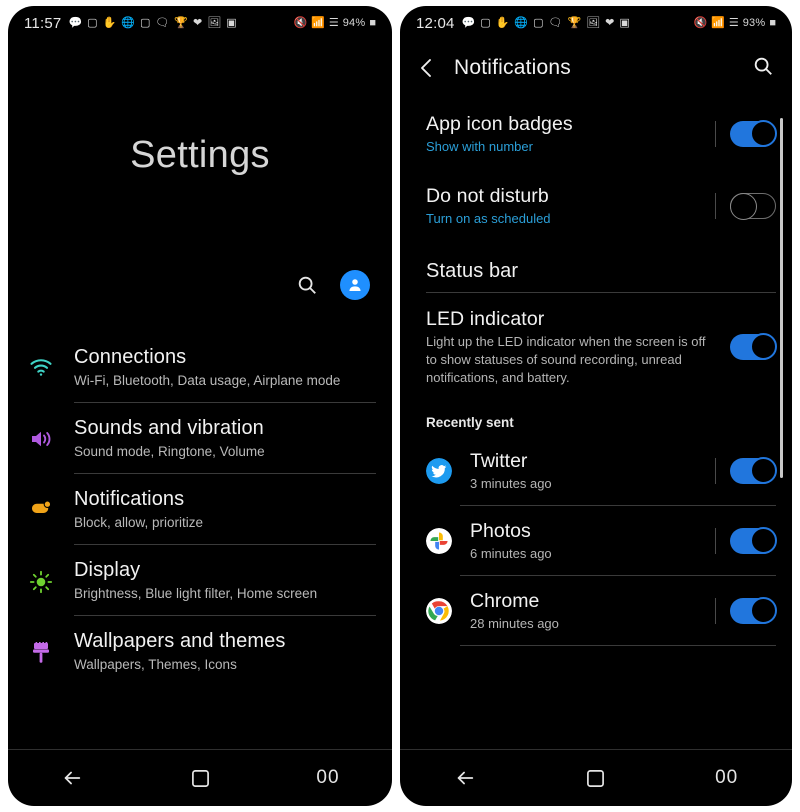  Describe the element at coordinates (753, 470) in the screenshot. I see `toggle-twitter` at that location.